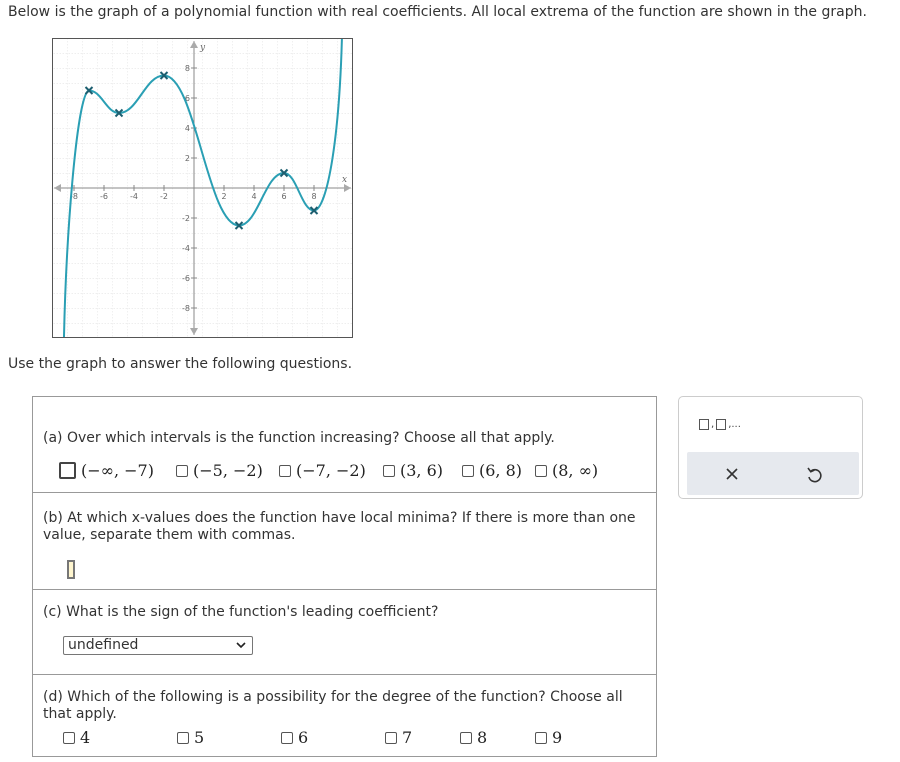 This screenshot has width=900, height=762. I want to click on clear-icon, so click(732, 474).